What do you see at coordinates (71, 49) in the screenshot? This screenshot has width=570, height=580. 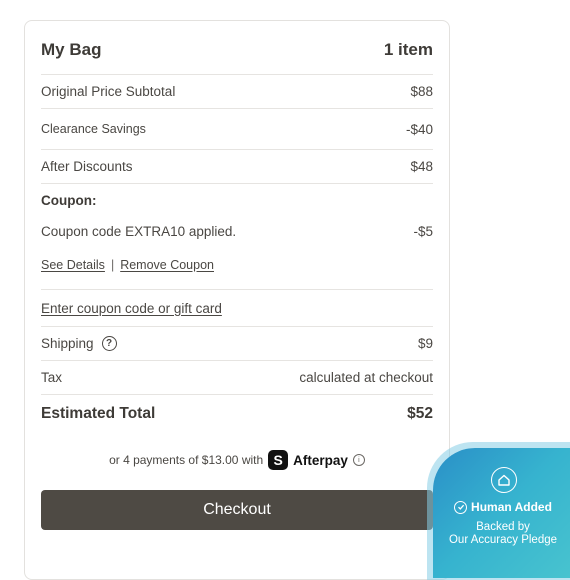 I see `bag-title: My Bag` at bounding box center [71, 49].